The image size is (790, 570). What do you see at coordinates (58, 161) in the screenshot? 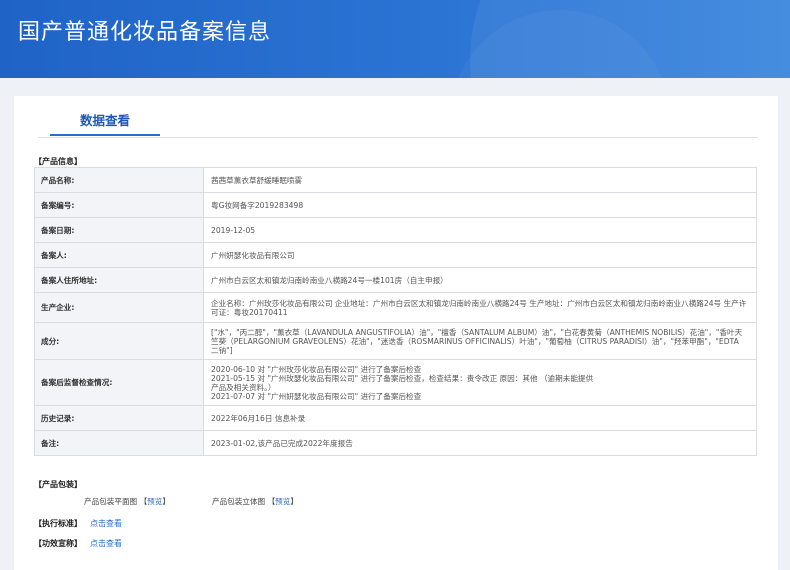
I see `product-info-heading: 【产品信息】` at bounding box center [58, 161].